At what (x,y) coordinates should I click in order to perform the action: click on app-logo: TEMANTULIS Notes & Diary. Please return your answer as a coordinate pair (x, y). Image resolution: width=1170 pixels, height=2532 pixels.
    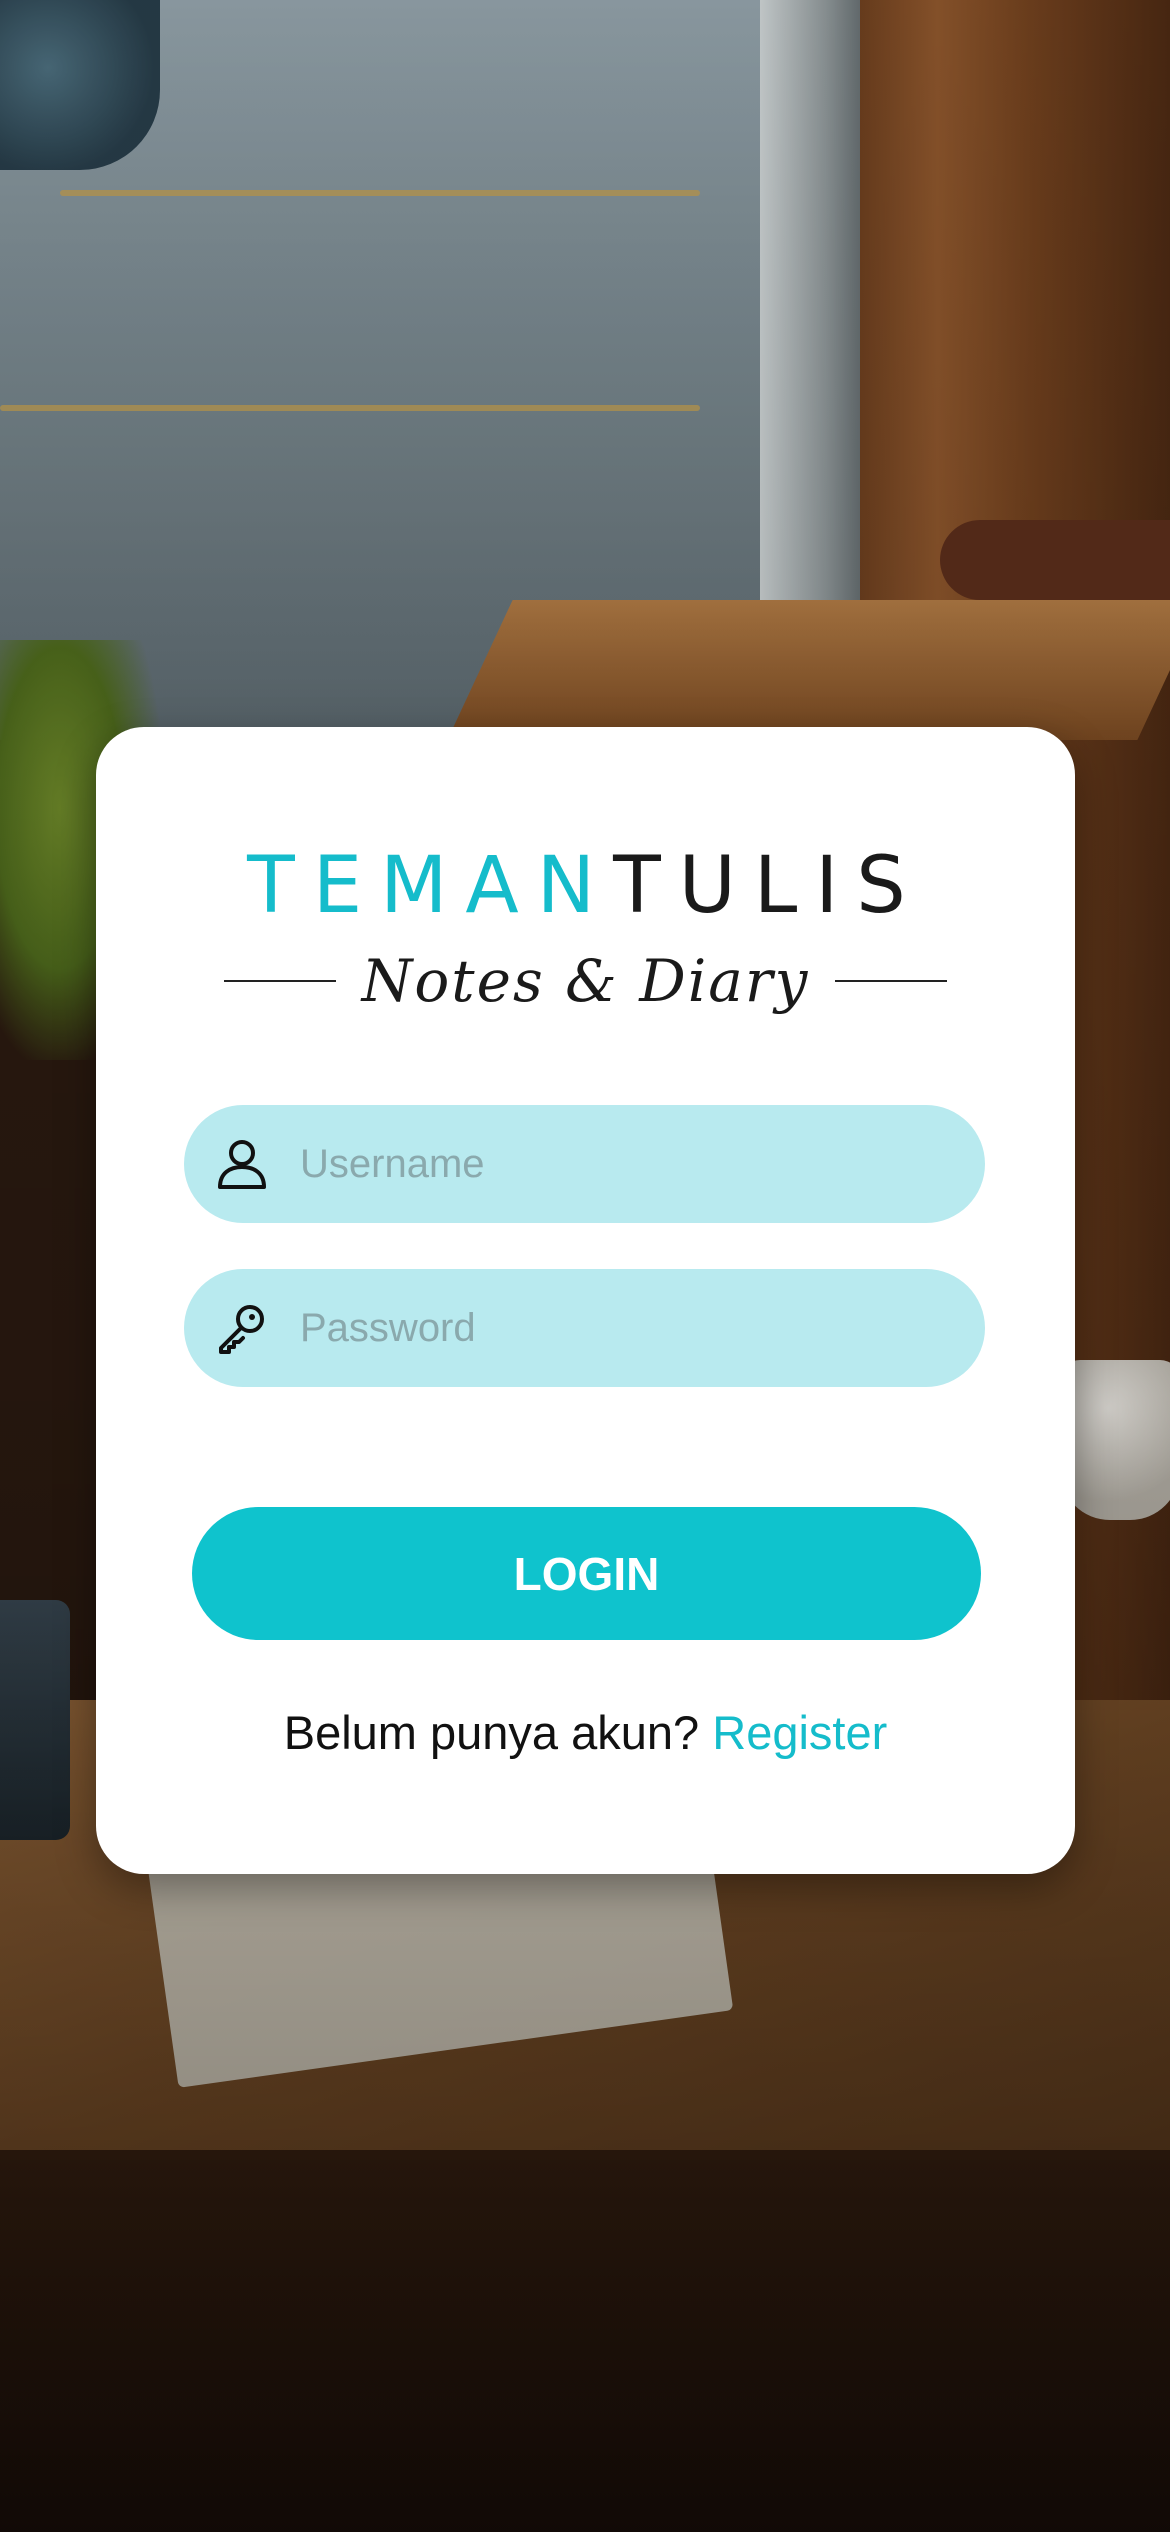
    Looking at the image, I should click on (585, 931).